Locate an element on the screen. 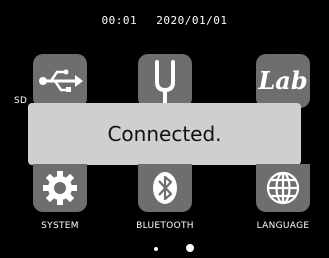 The image size is (329, 258). status-date: 2020/01/01 is located at coordinates (192, 20).